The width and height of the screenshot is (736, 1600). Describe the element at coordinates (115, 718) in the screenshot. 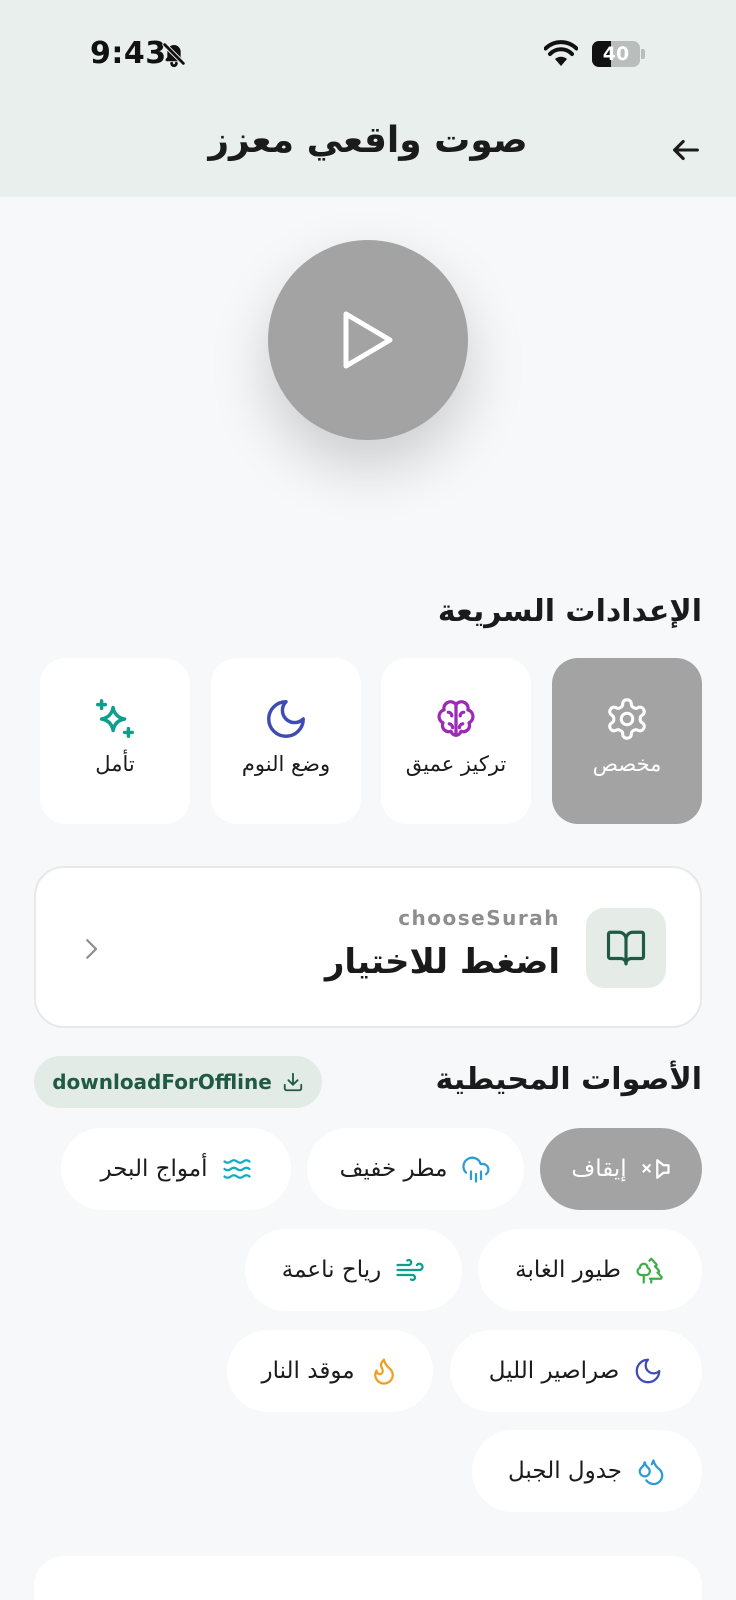

I see `sparkle-icon` at that location.